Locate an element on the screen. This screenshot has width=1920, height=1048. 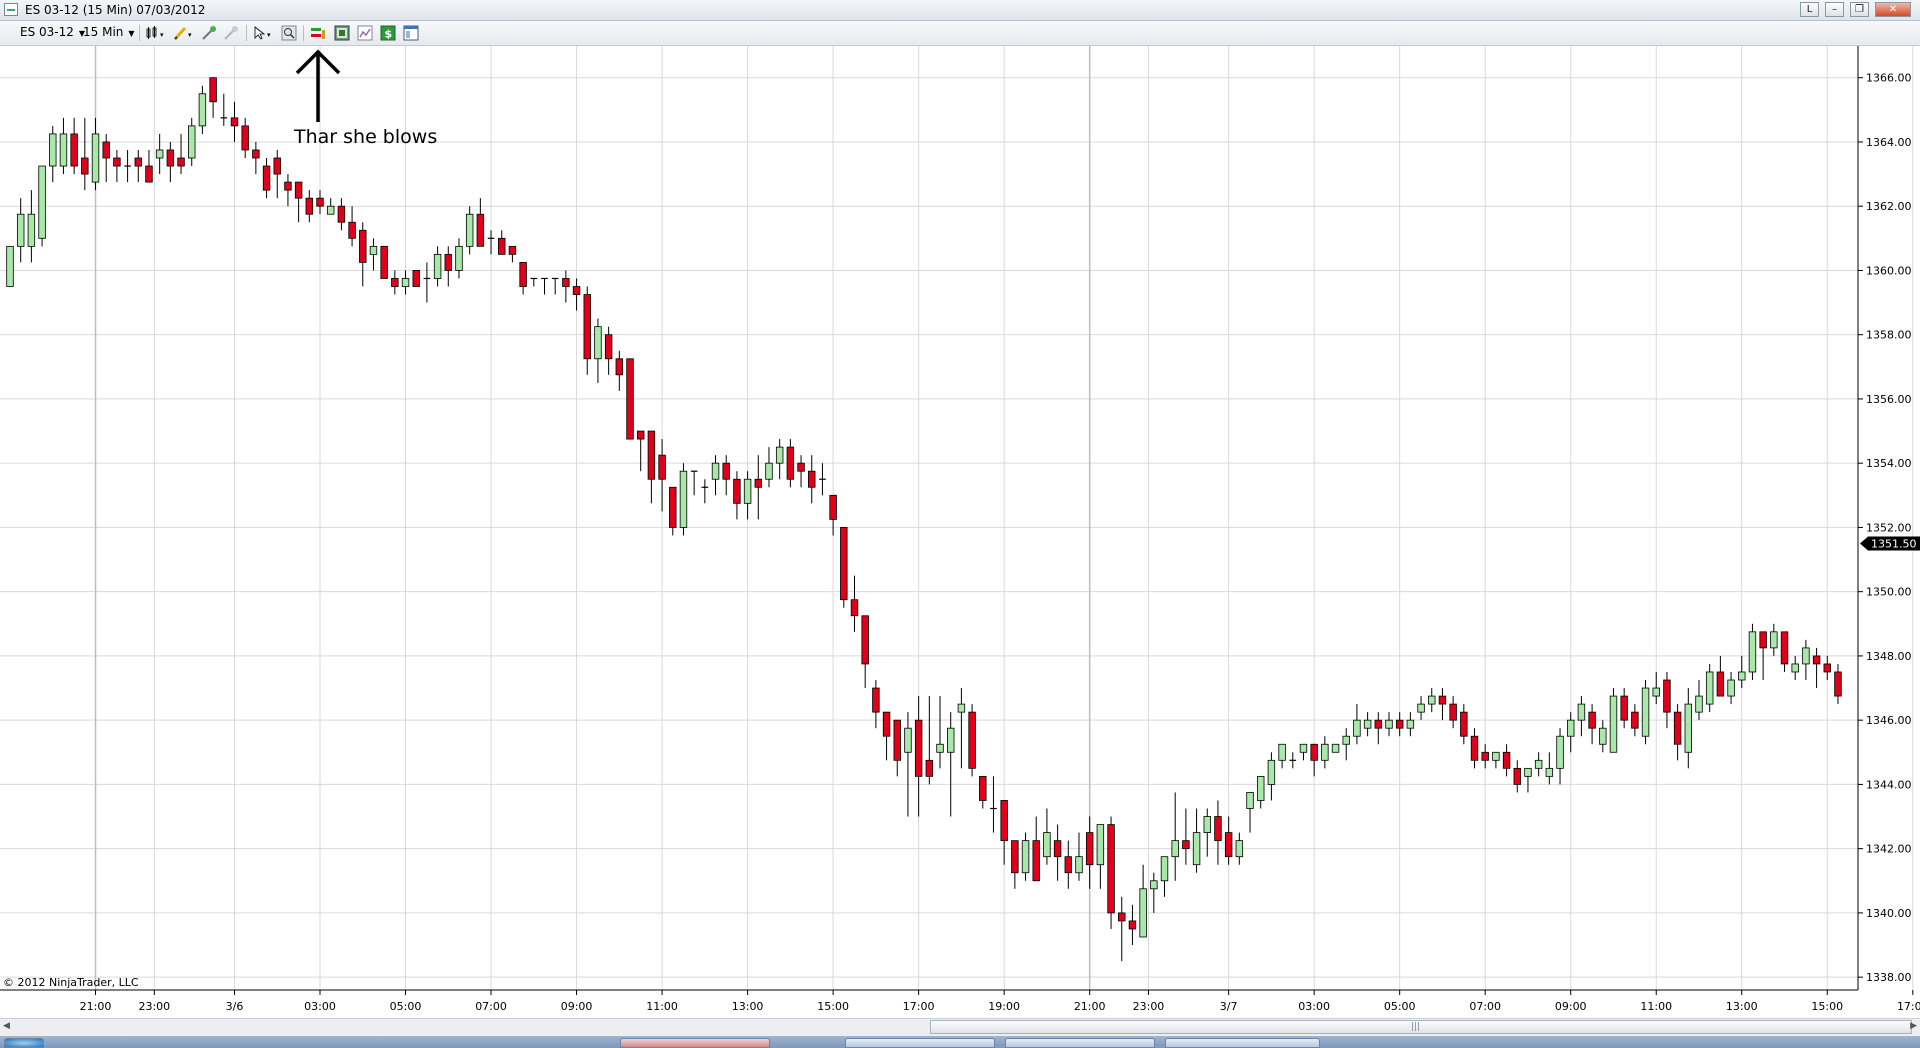
cursor-select-icon: ▾ is located at coordinates (263, 33).